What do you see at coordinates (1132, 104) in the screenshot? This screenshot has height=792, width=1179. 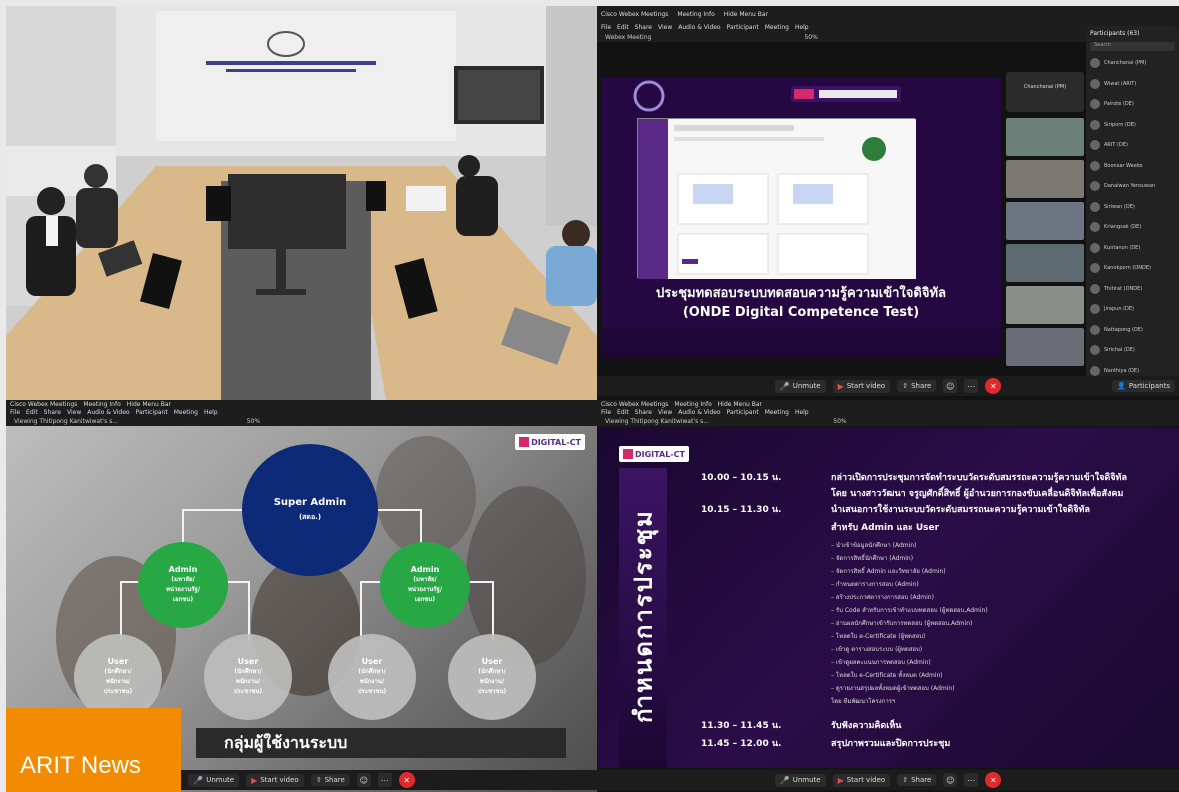 I see `participant-row: Pairote (DE)` at bounding box center [1132, 104].